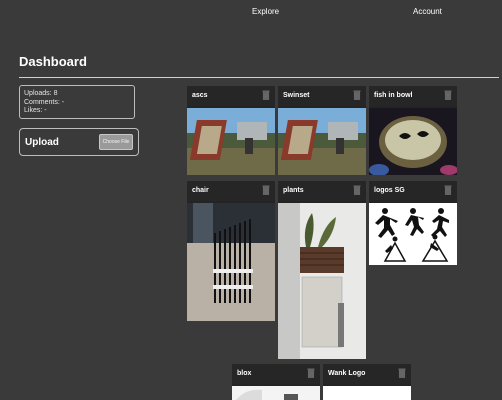 Image resolution: width=502 pixels, height=400 pixels. I want to click on image-card: blox, so click(276, 382).